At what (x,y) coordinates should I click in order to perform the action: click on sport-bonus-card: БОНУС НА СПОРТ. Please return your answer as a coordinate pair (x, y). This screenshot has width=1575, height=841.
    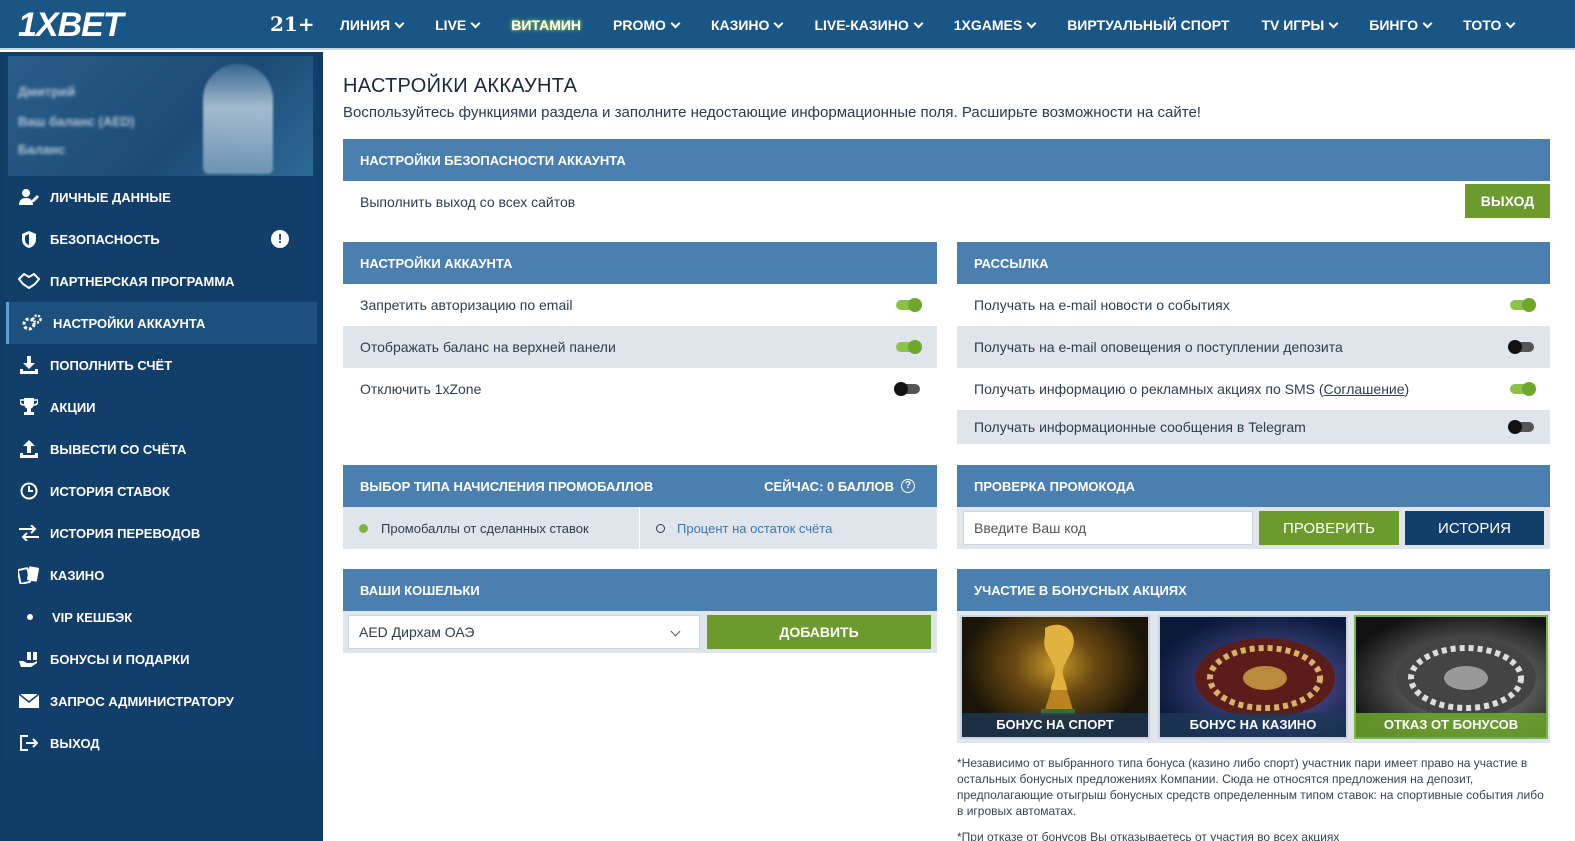
    Looking at the image, I should click on (1055, 677).